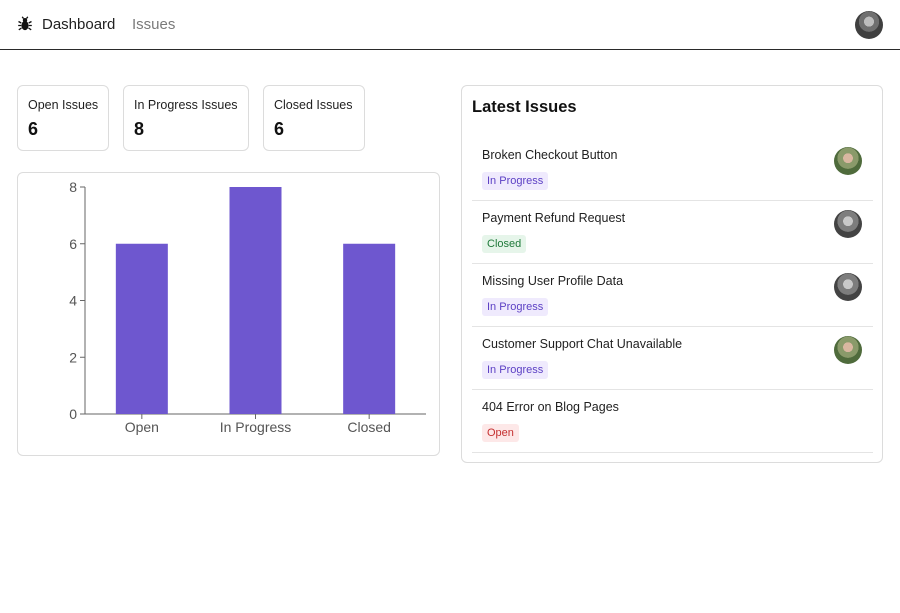  I want to click on y-tick-label: 4, so click(73, 301).